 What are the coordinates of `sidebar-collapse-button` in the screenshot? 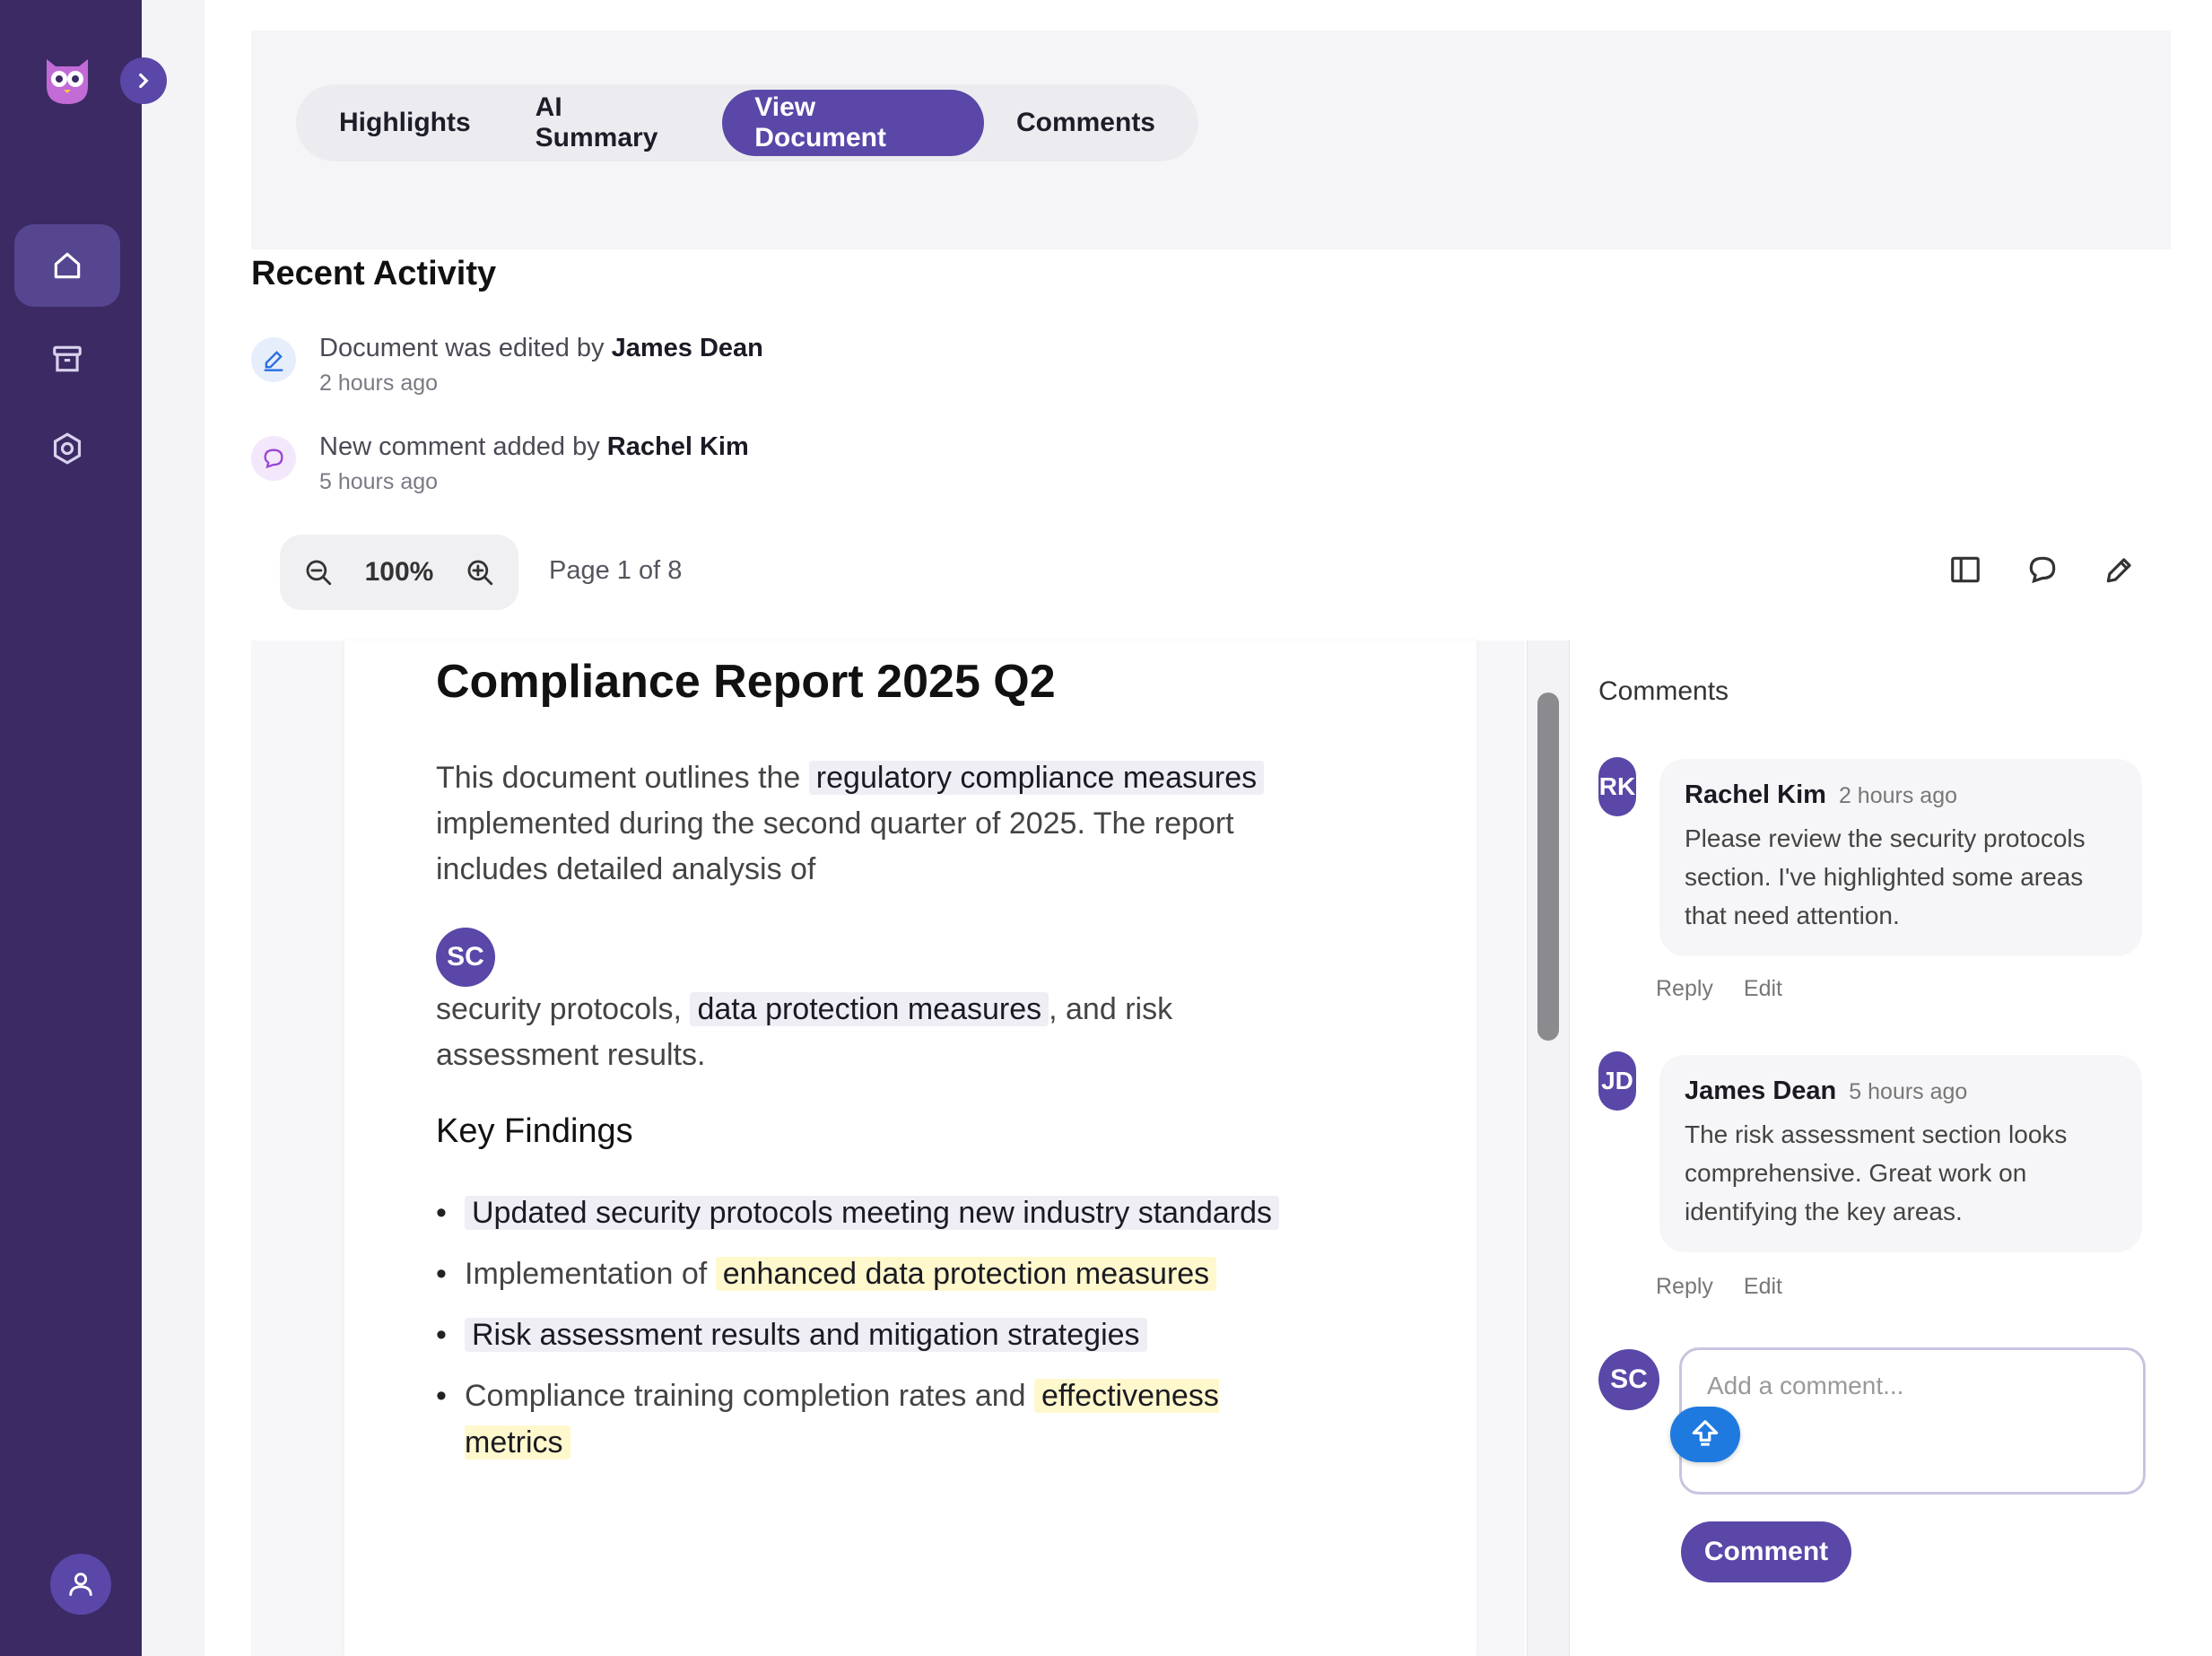 It's located at (143, 80).